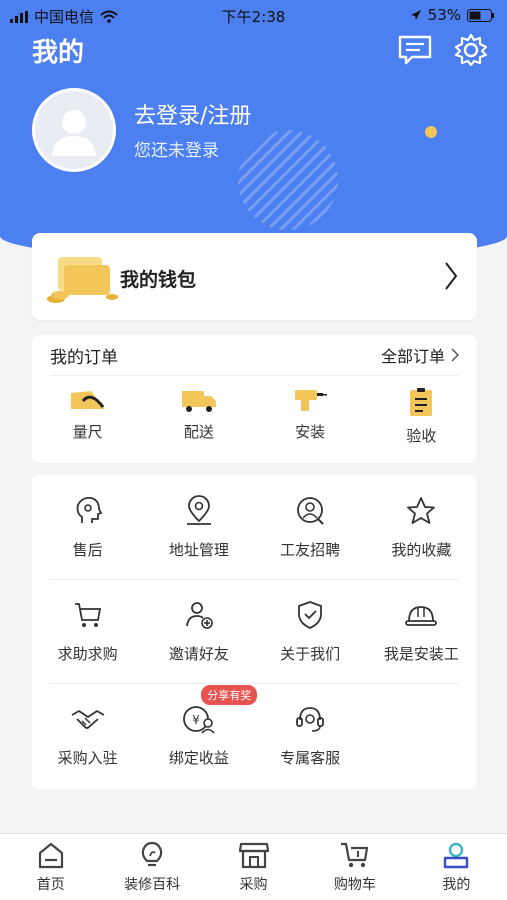  I want to click on order-accept: 验收, so click(421, 416).